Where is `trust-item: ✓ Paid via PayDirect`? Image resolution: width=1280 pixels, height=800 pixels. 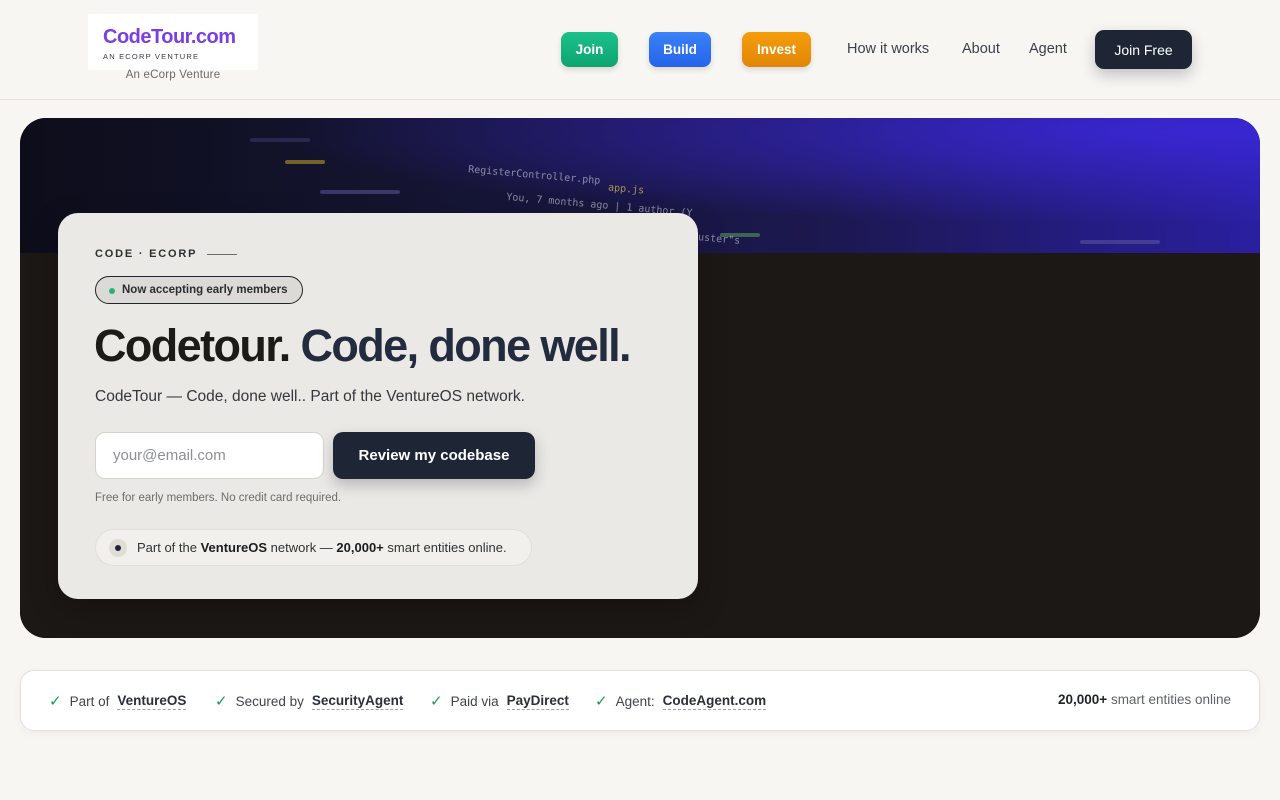
trust-item: ✓ Paid via PayDirect is located at coordinates (499, 701).